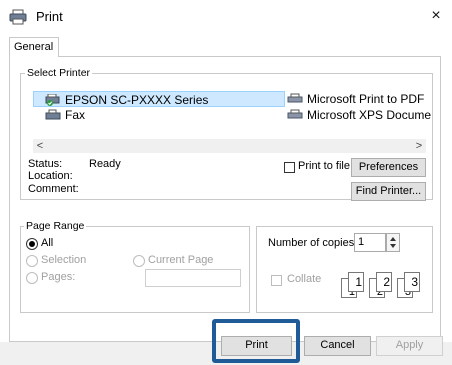 Image resolution: width=452 pixels, height=365 pixels. I want to click on preferences-button: Preferences, so click(388, 167).